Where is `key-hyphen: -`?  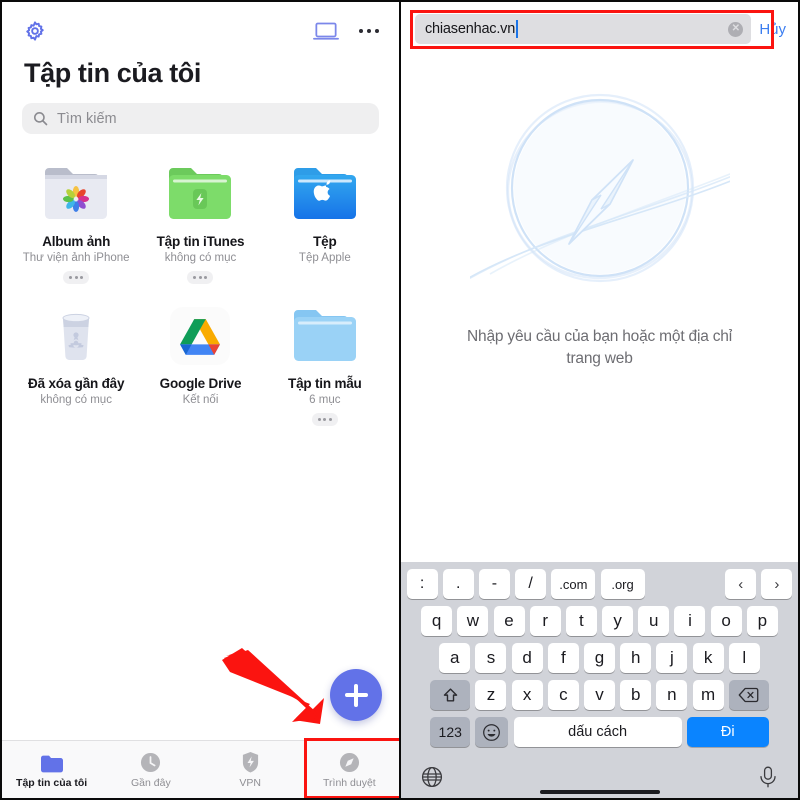 key-hyphen: - is located at coordinates (494, 584).